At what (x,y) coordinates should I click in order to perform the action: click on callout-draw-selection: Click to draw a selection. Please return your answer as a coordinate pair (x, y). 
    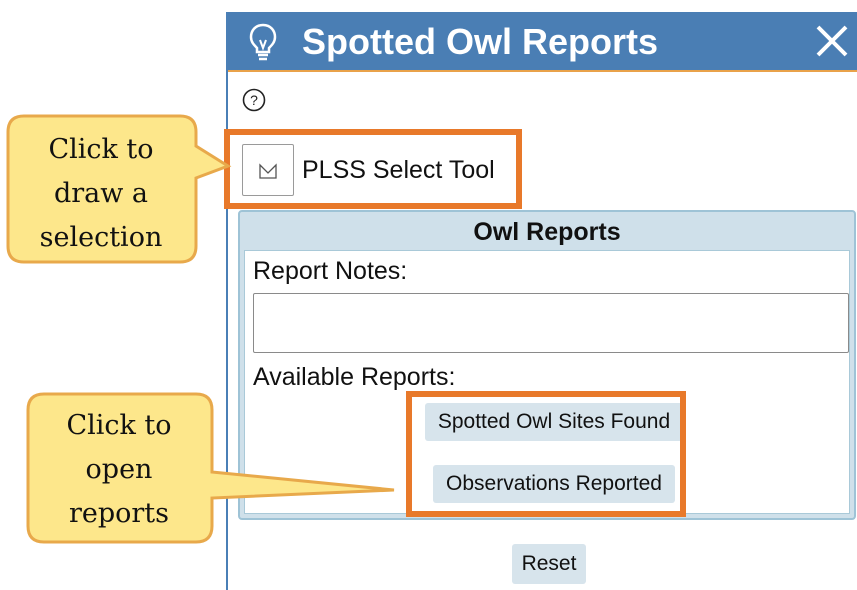
    Looking at the image, I should click on (101, 193).